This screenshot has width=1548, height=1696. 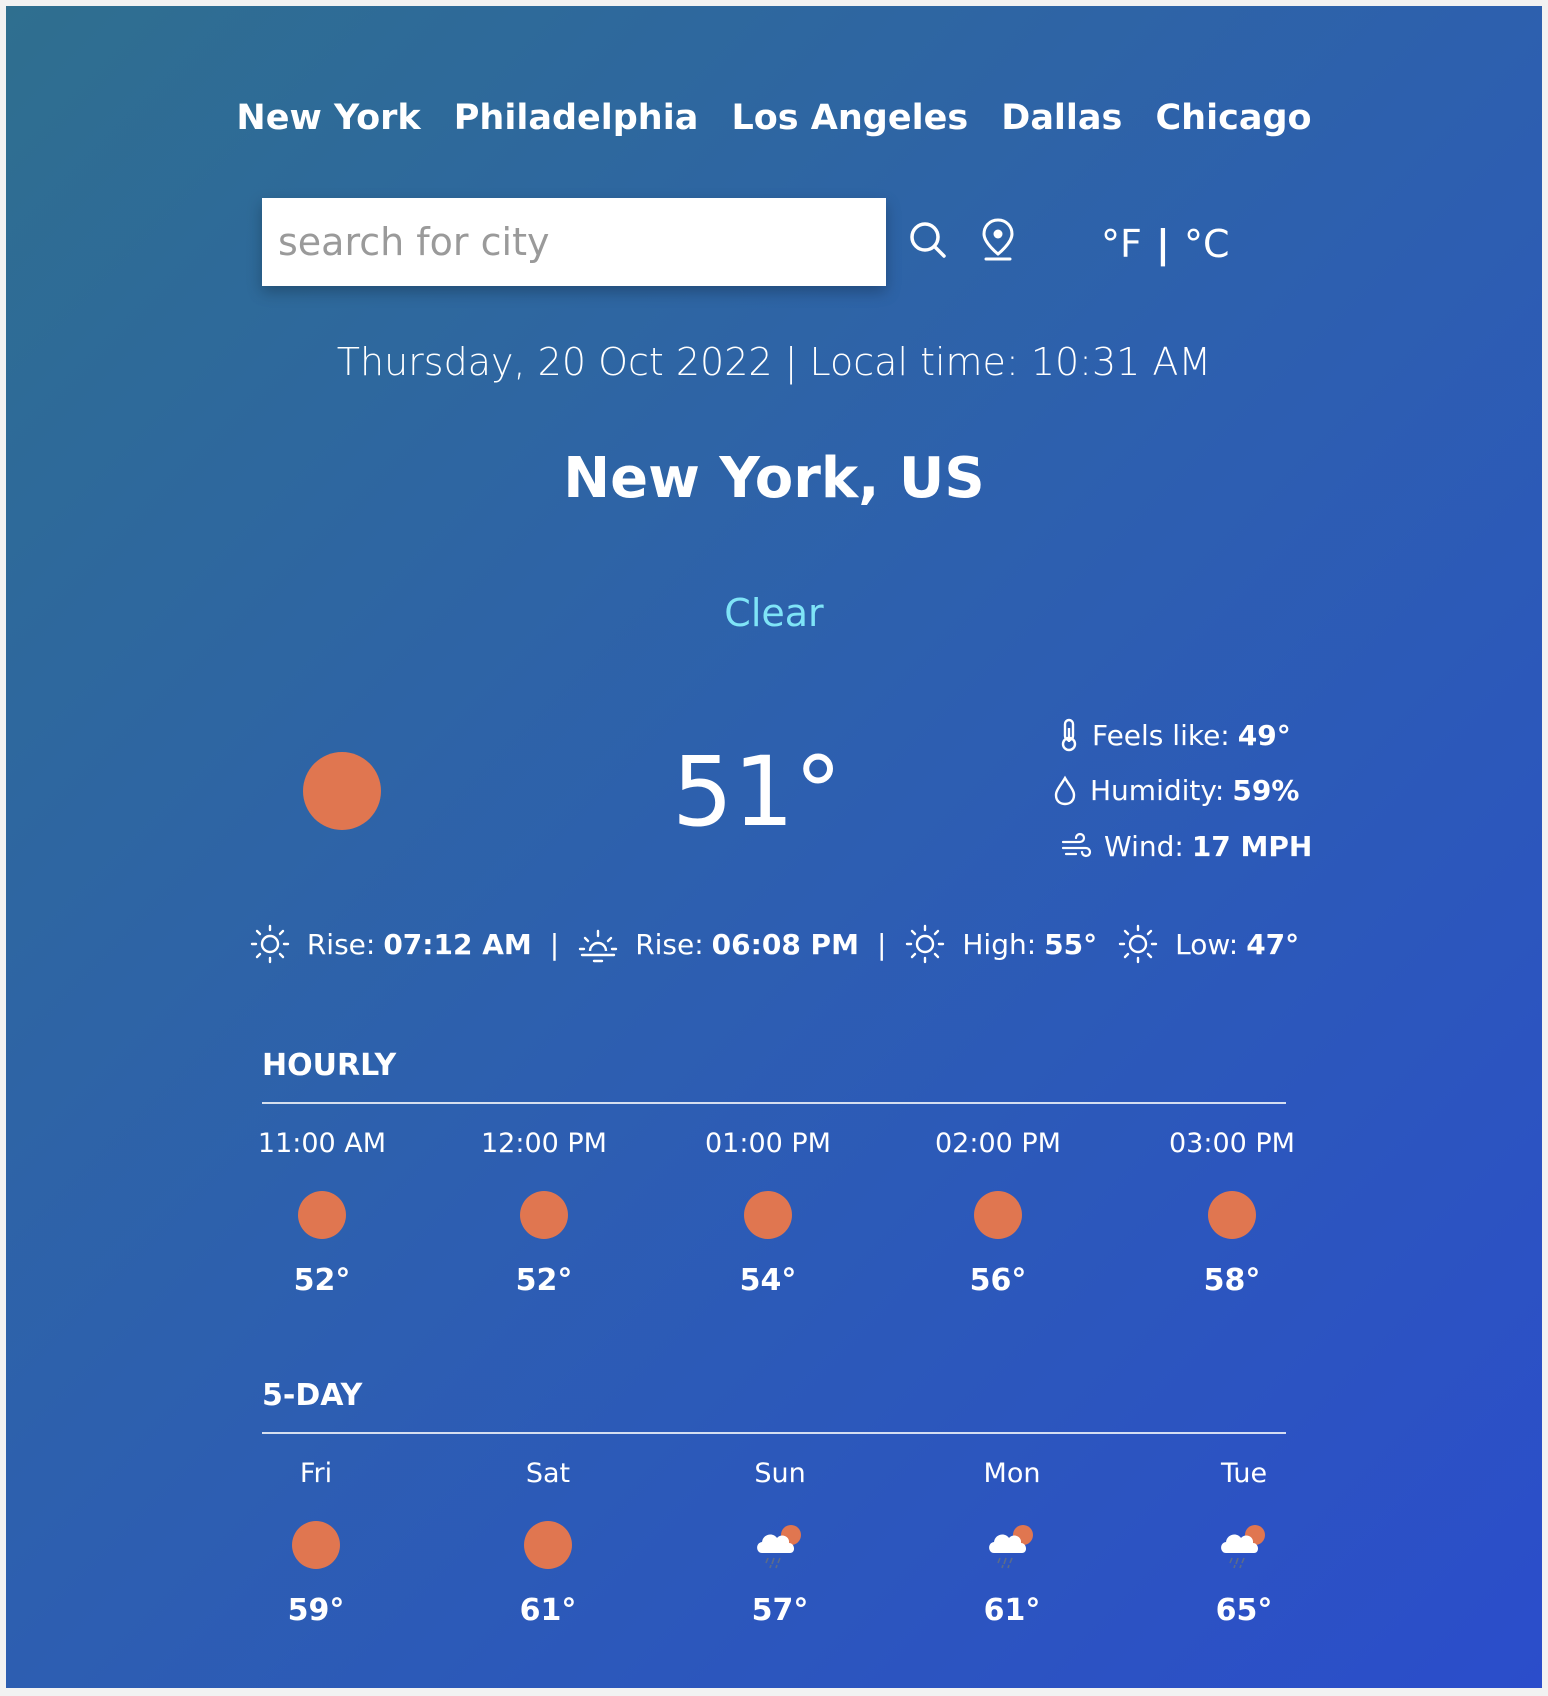 I want to click on hourly-temp: 54°, so click(x=768, y=1280).